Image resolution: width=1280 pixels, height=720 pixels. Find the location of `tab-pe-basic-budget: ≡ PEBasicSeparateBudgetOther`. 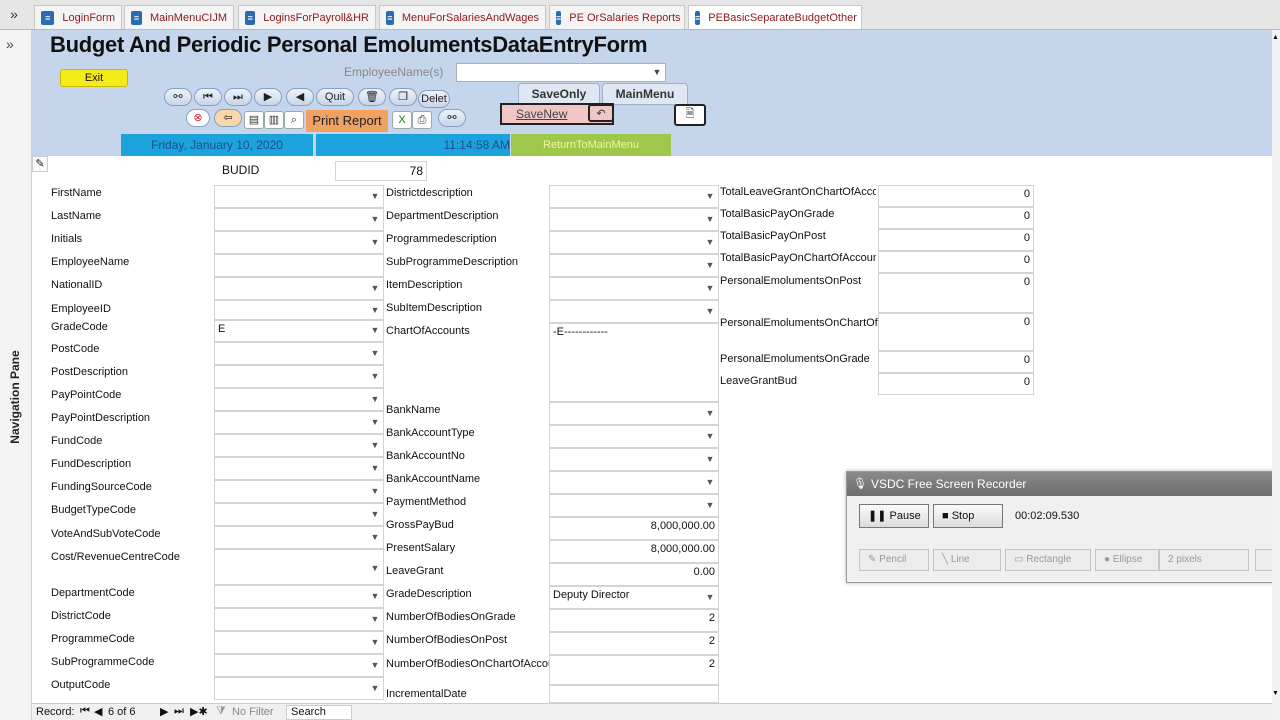

tab-pe-basic-budget: ≡ PEBasicSeparateBudgetOther is located at coordinates (775, 17).